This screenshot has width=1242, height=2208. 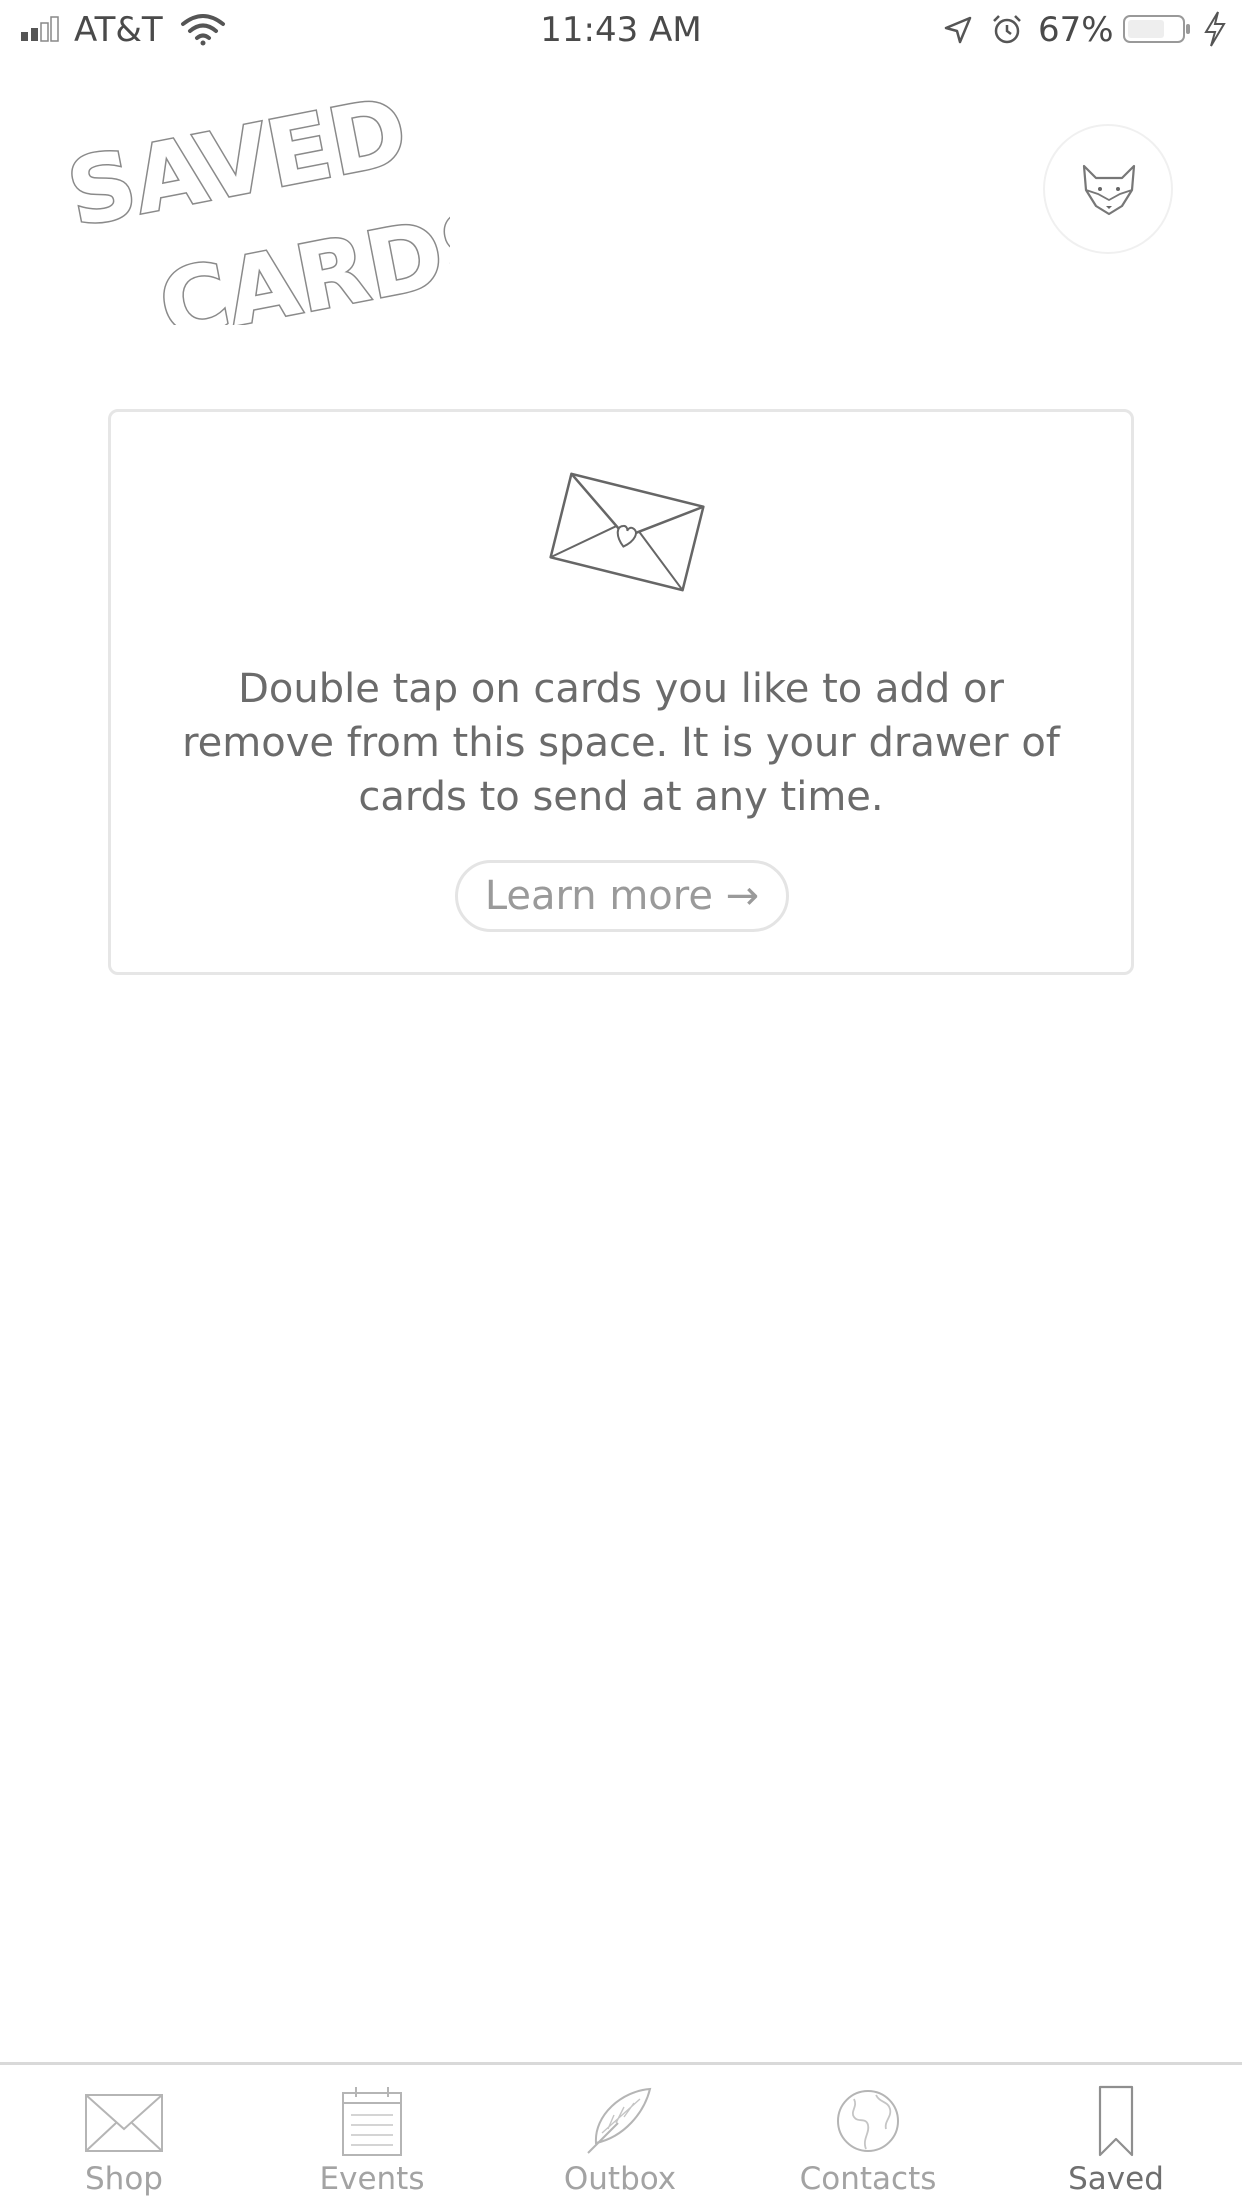 I want to click on bottom-tab-bar: Shop Events Outbox Contacts Saved, so click(x=621, y=2135).